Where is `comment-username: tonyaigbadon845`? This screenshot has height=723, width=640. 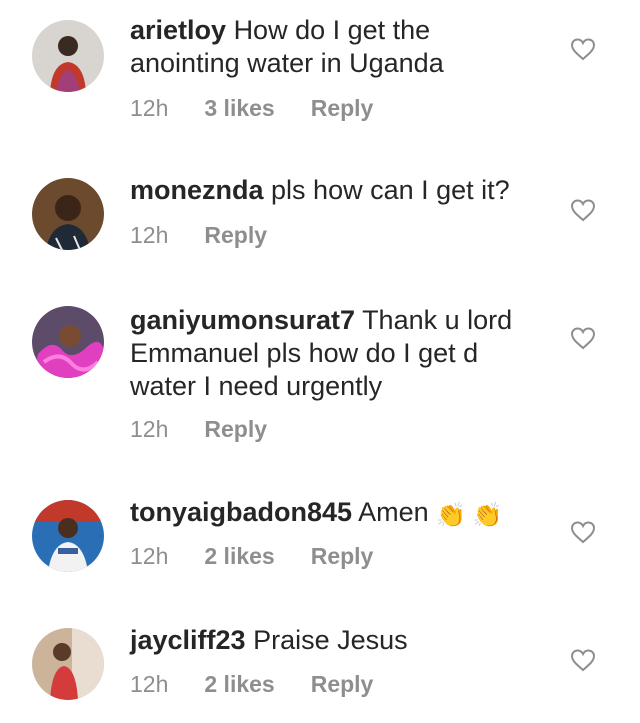
comment-username: tonyaigbadon845 is located at coordinates (241, 512).